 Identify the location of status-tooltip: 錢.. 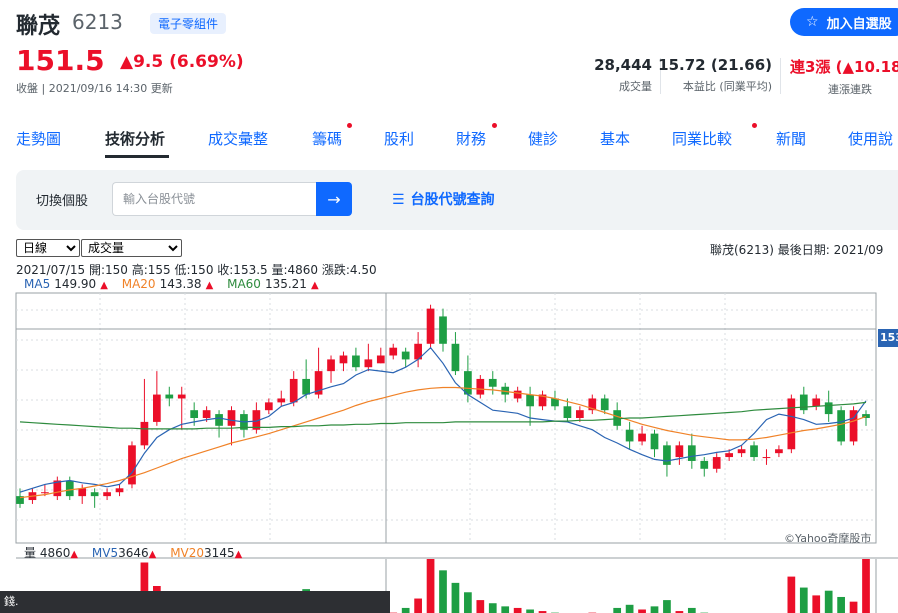
(195, 602).